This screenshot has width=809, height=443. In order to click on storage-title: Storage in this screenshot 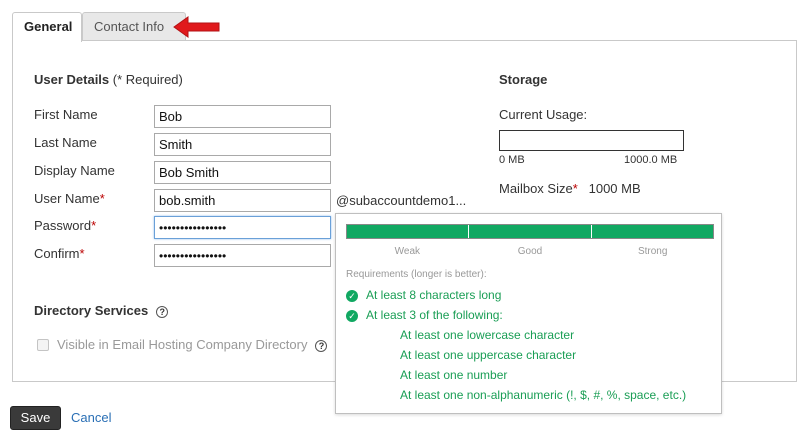, I will do `click(523, 79)`.